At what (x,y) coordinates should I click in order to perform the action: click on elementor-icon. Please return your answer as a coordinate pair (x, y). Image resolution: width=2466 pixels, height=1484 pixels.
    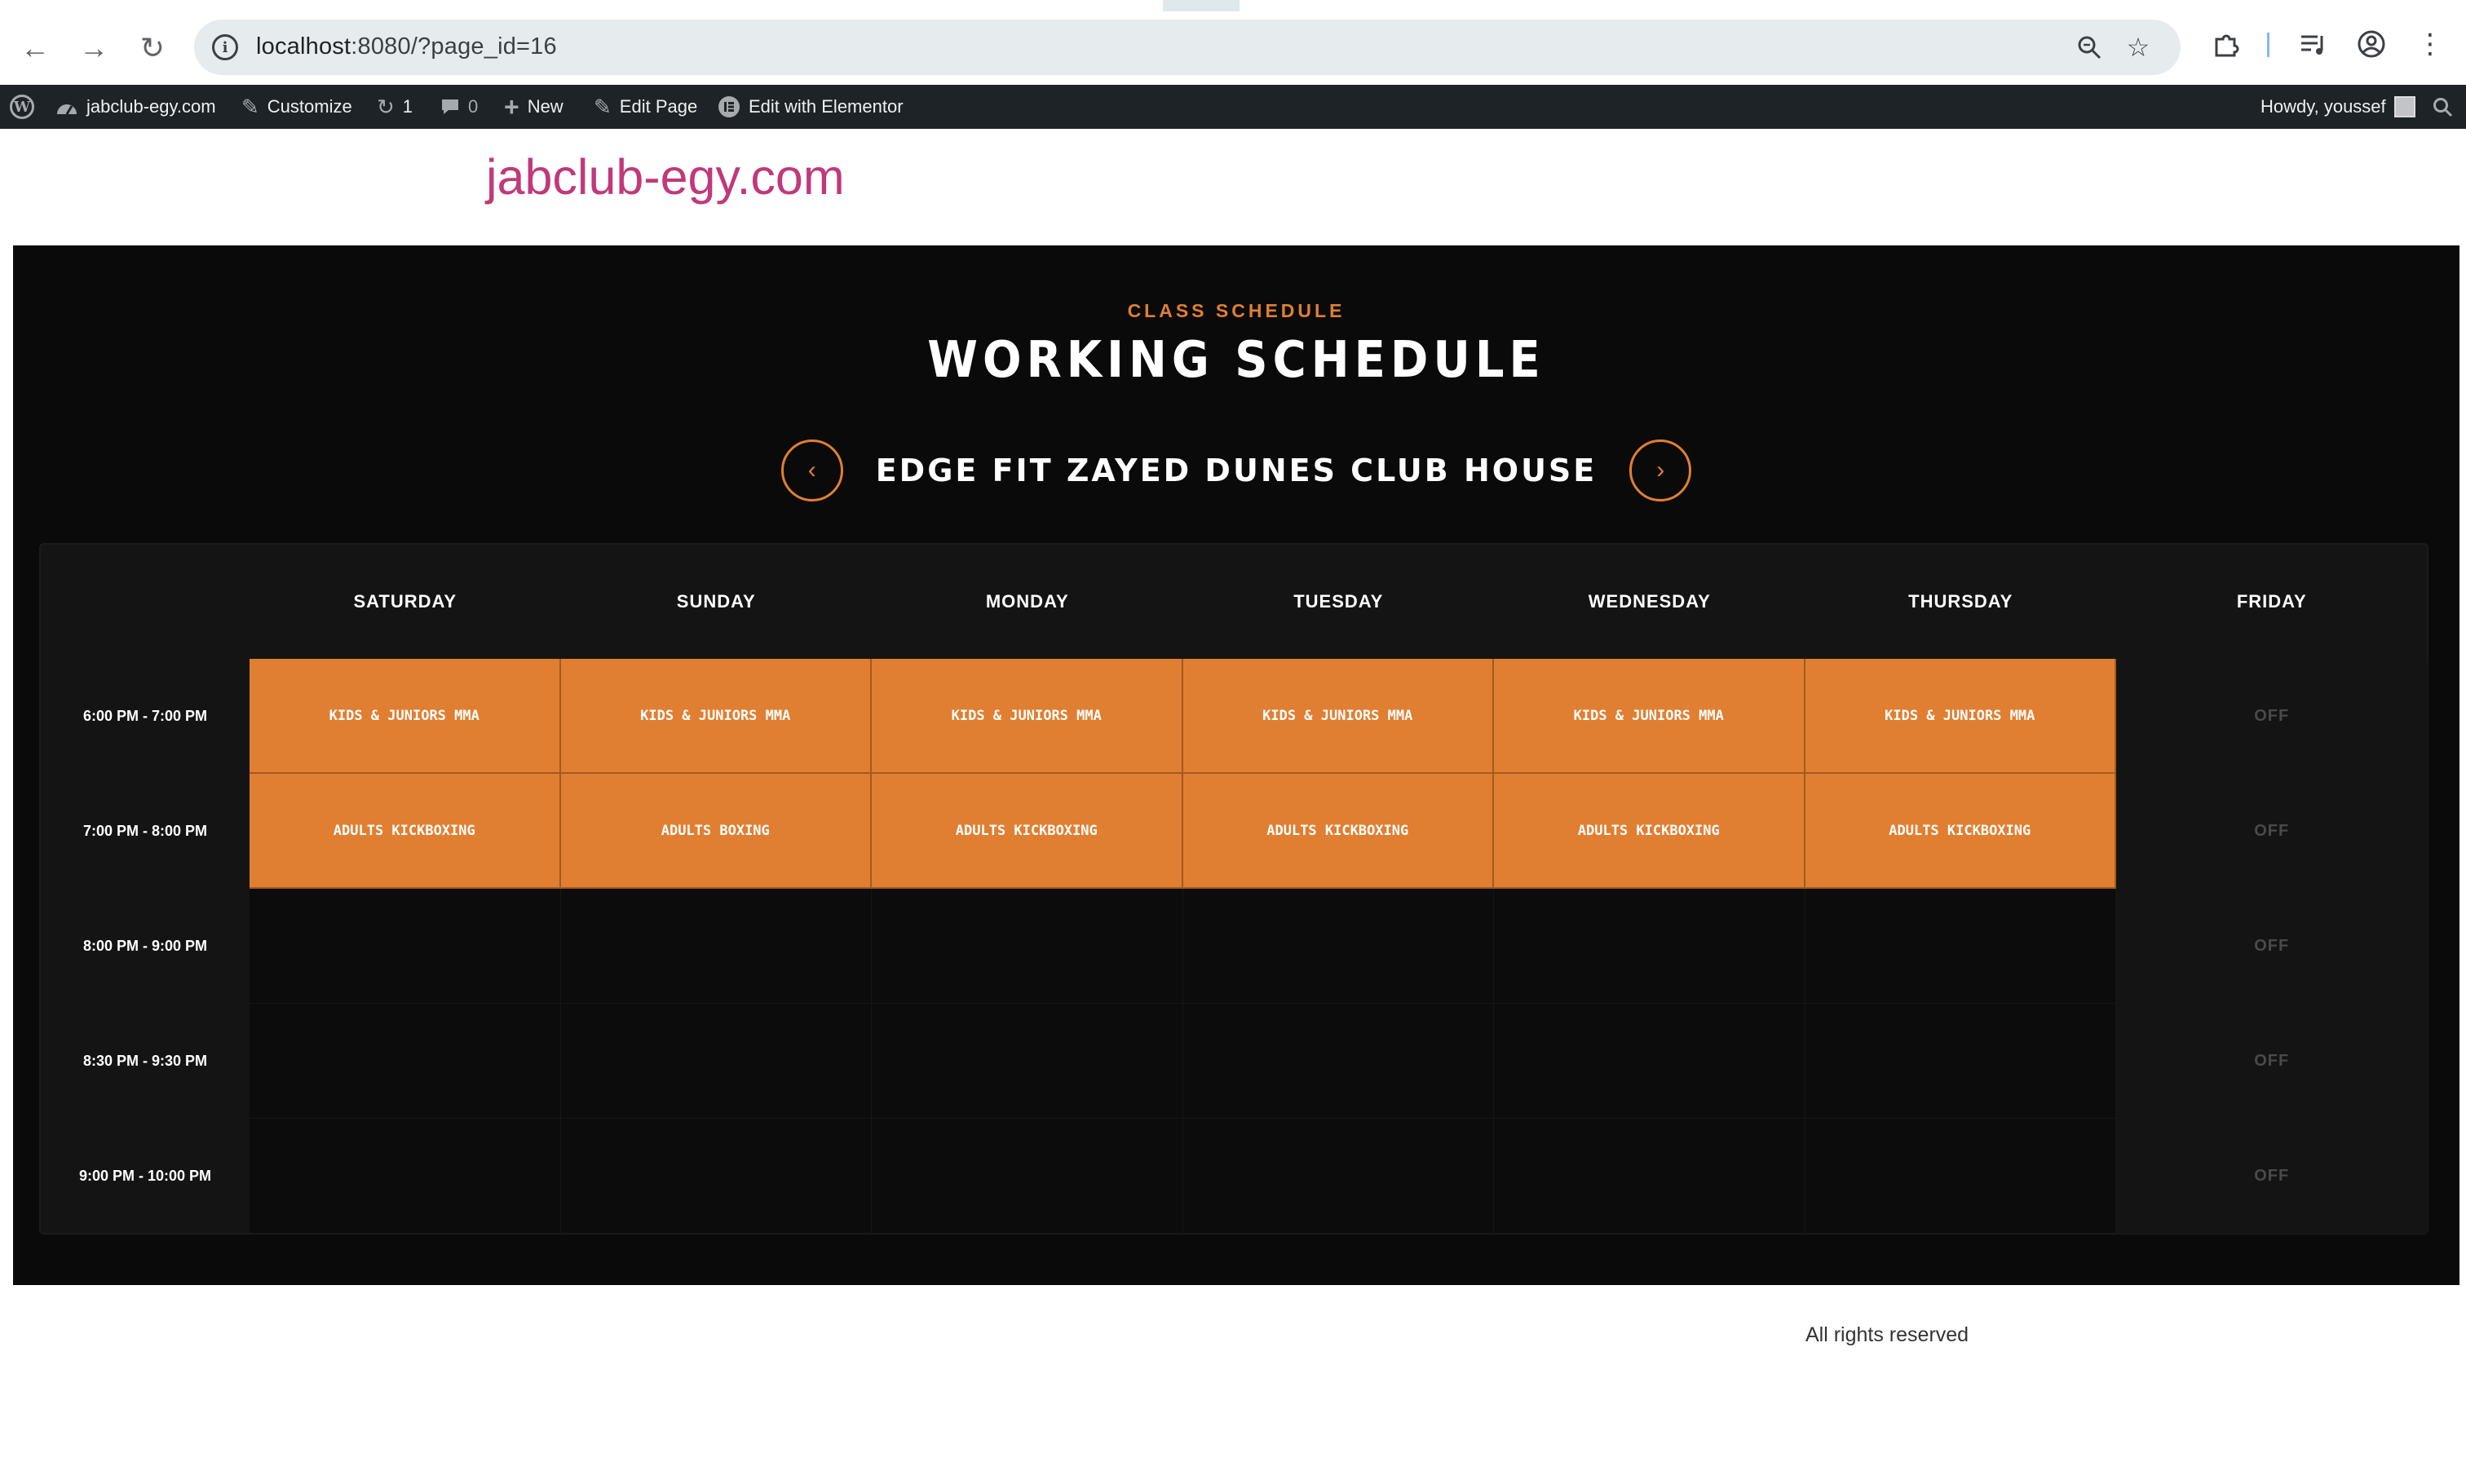
    Looking at the image, I should click on (729, 106).